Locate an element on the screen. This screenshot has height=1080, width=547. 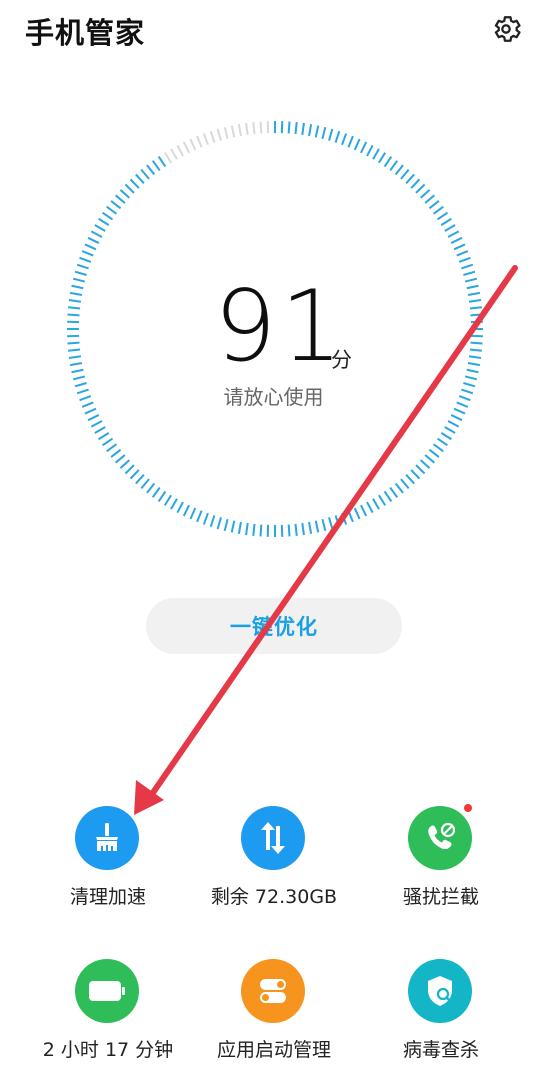
feature-label: 清理加速 is located at coordinates (107, 897).